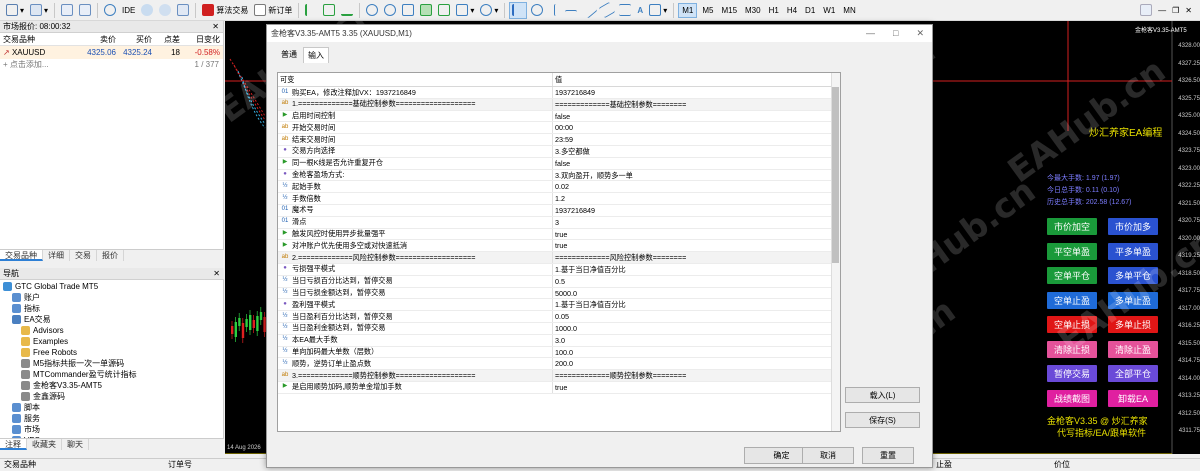 This screenshot has height=471, width=1200. Describe the element at coordinates (1133, 349) in the screenshot. I see `ea-button-11: 清除止盈` at that location.